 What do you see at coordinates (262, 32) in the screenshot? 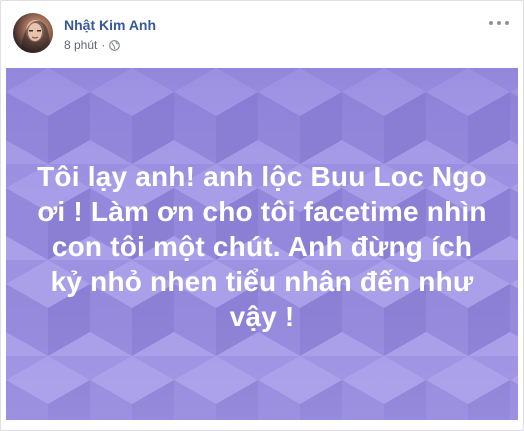
I see `post-header: Nhật Kim Anh 8 phút ·` at bounding box center [262, 32].